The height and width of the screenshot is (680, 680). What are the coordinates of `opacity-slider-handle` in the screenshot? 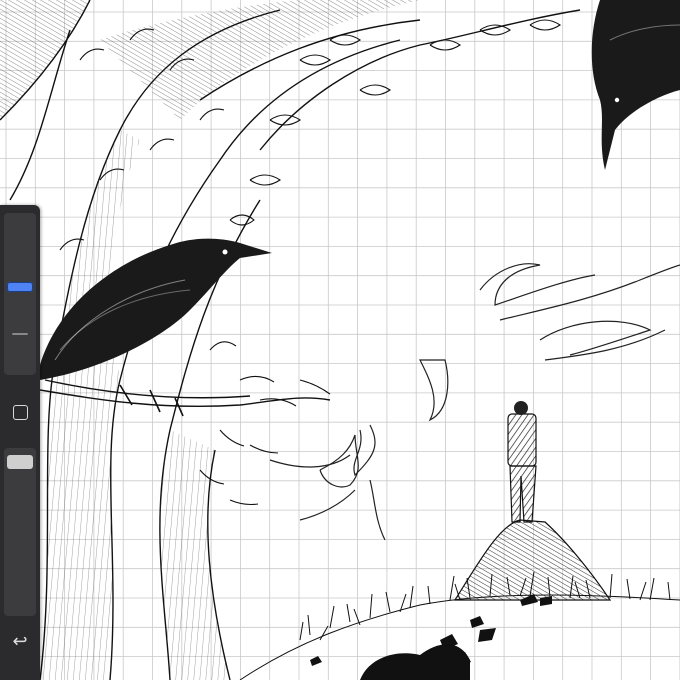 It's located at (20, 462).